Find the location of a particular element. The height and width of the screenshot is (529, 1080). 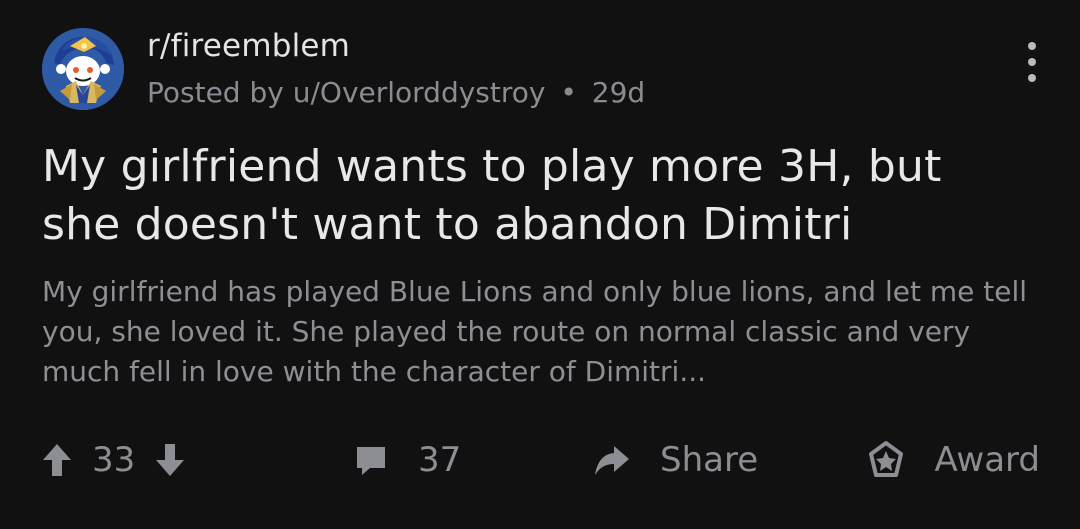

vote-controls: 33 is located at coordinates (170, 460).